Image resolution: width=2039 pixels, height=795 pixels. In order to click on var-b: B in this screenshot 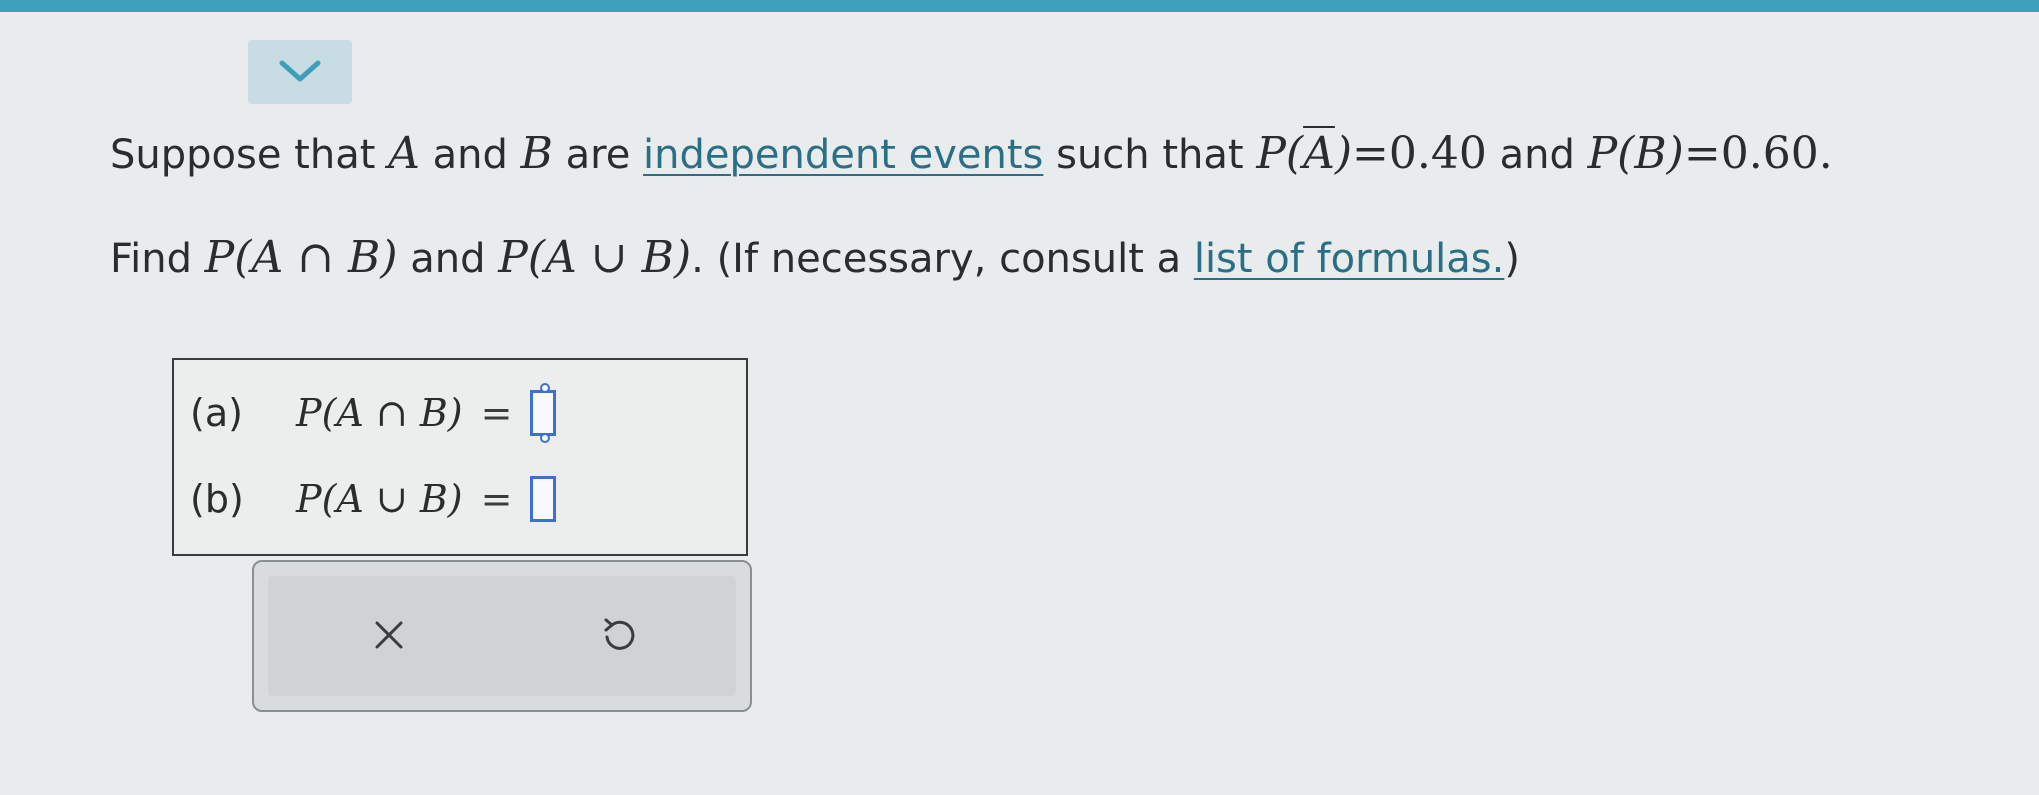, I will do `click(536, 153)`.